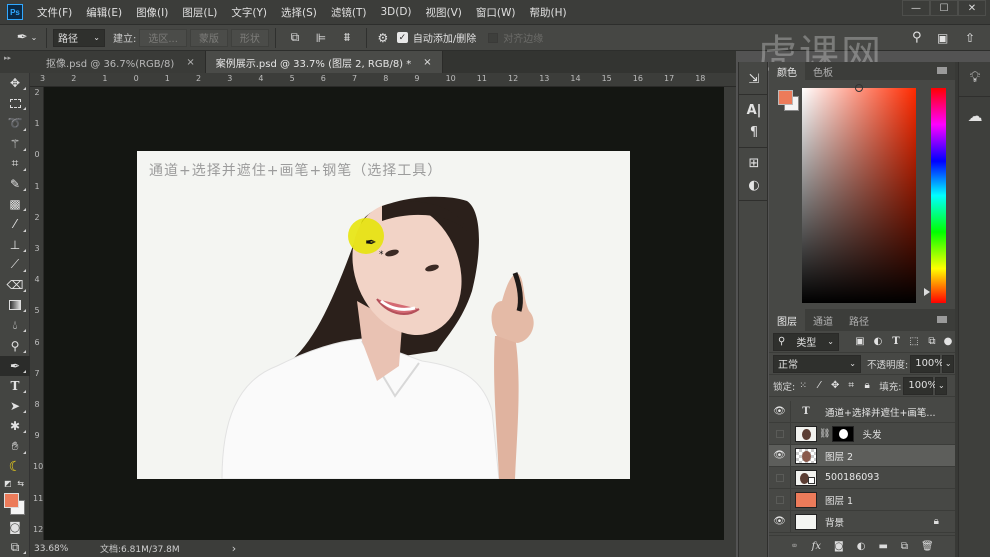 This screenshot has height=557, width=990. I want to click on history-brush-tool: ⟋, so click(15, 265).